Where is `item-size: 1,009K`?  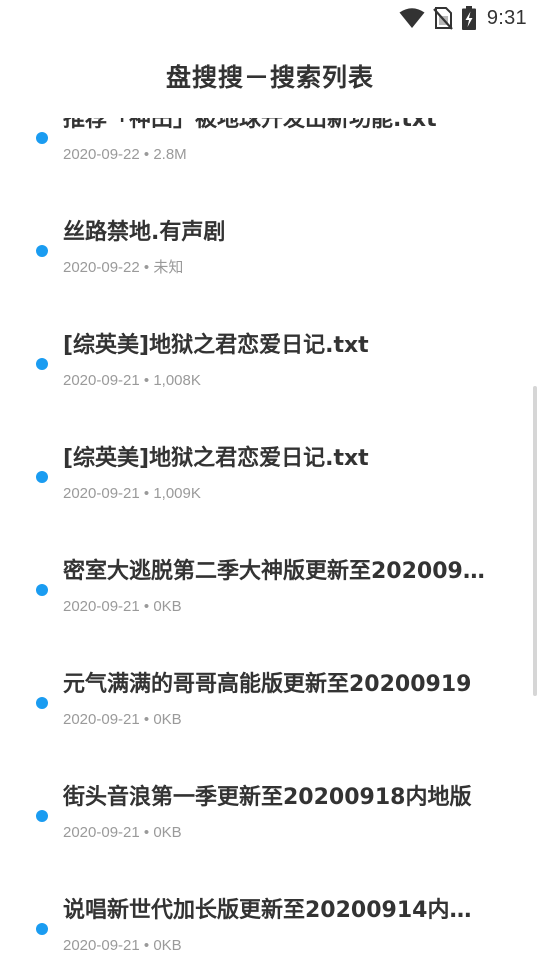 item-size: 1,009K is located at coordinates (177, 493).